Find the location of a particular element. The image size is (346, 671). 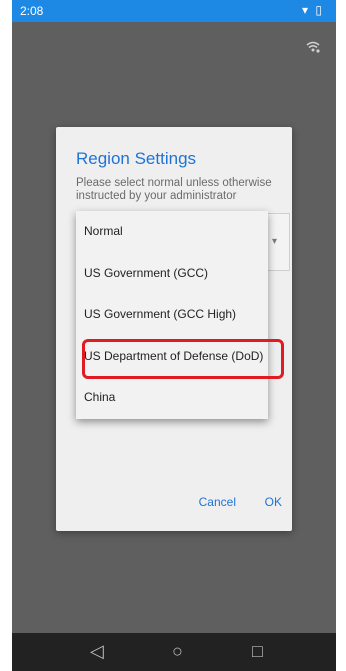

back-icon: ◁ is located at coordinates (97, 651).